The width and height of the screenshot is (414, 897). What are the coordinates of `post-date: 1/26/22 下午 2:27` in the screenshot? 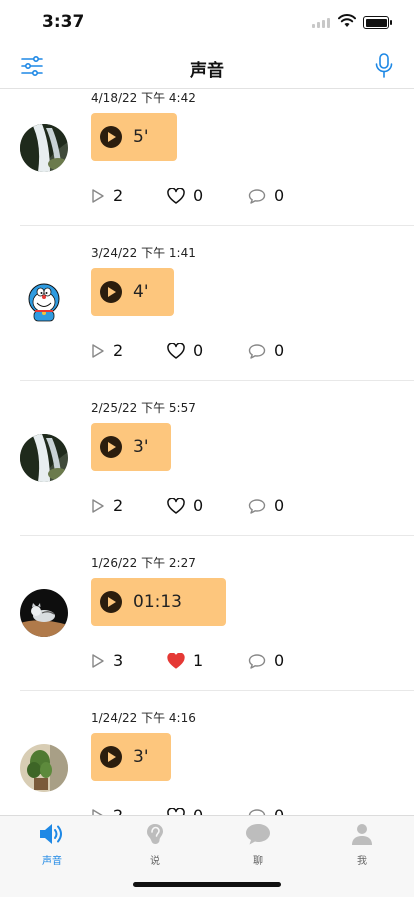 It's located at (143, 563).